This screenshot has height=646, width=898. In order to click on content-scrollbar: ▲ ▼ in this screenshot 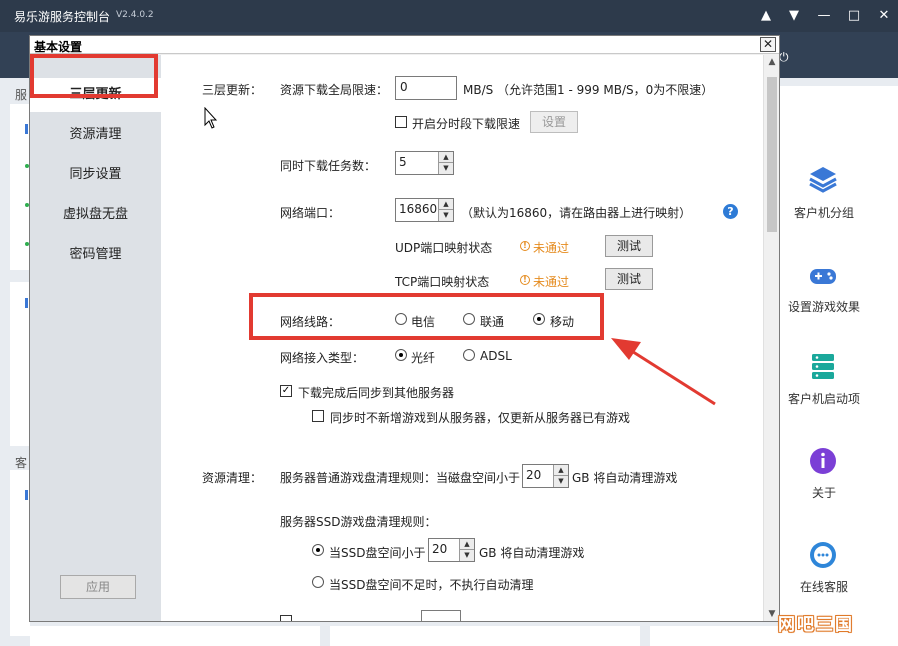, I will do `click(771, 338)`.